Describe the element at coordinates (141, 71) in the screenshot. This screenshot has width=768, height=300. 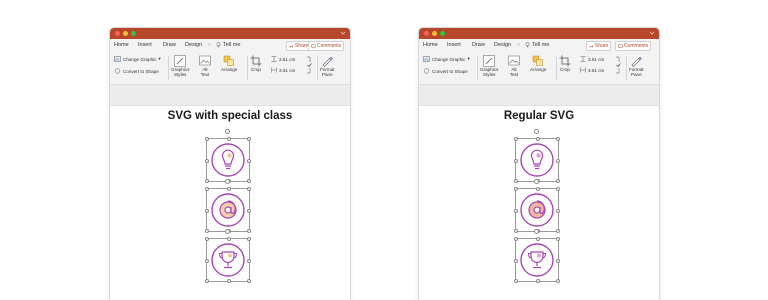
I see `convert-to-shape-label: Convert to Shape` at that location.